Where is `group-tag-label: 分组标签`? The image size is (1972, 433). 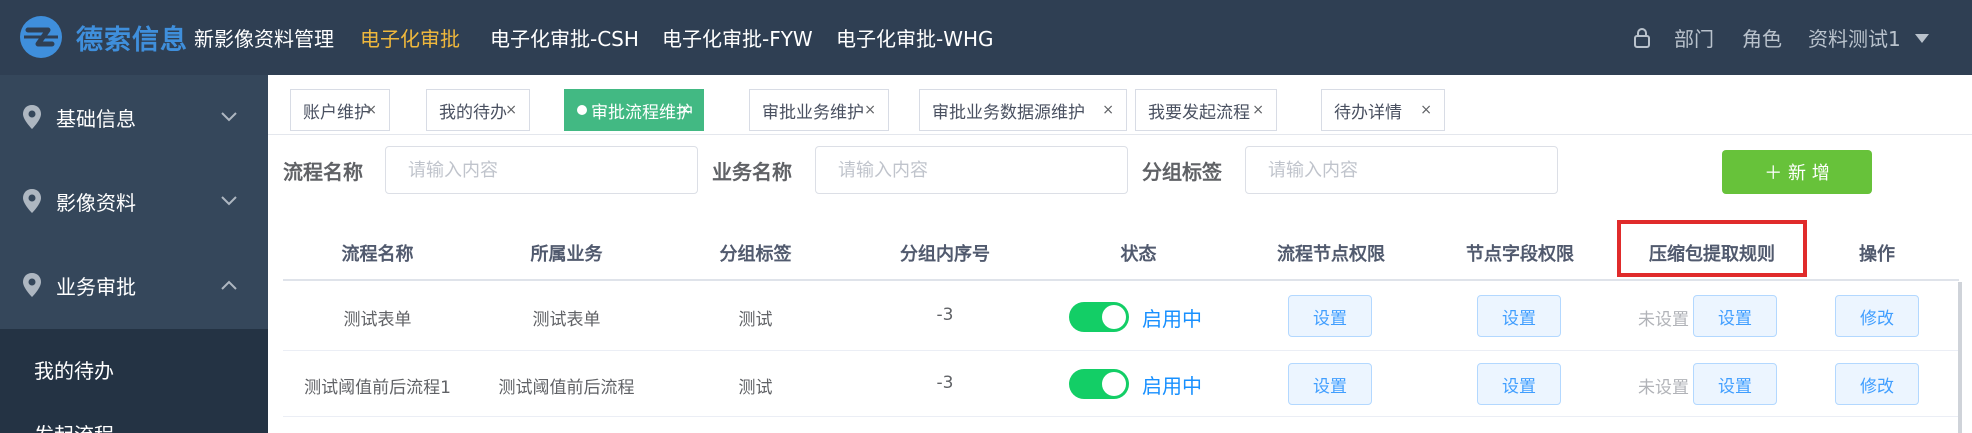
group-tag-label: 分组标签 is located at coordinates (1182, 172).